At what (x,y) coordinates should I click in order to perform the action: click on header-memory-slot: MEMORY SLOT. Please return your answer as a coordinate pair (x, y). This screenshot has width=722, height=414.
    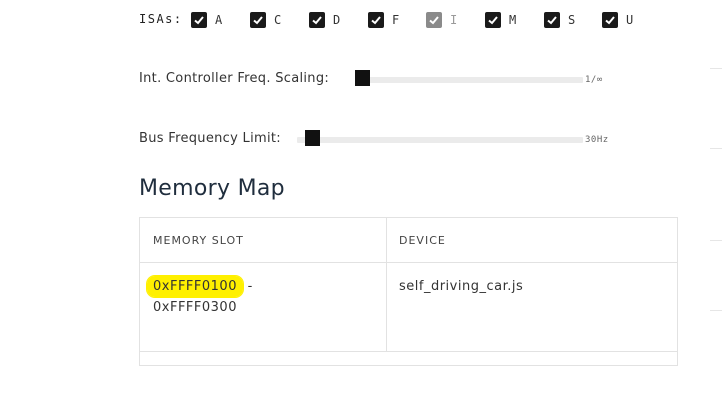
    Looking at the image, I should click on (198, 240).